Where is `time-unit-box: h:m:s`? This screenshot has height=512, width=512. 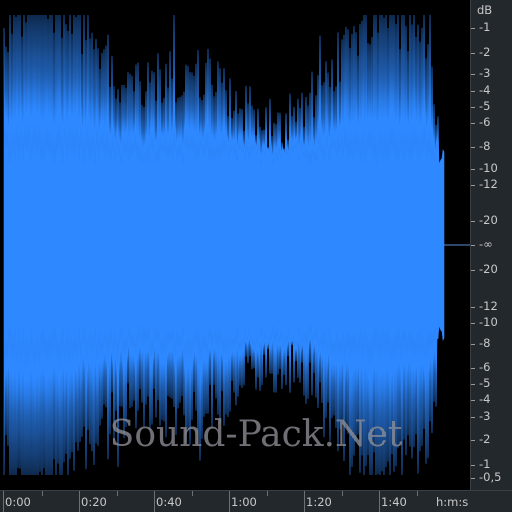
time-unit-box: h:m:s is located at coordinates (474, 501).